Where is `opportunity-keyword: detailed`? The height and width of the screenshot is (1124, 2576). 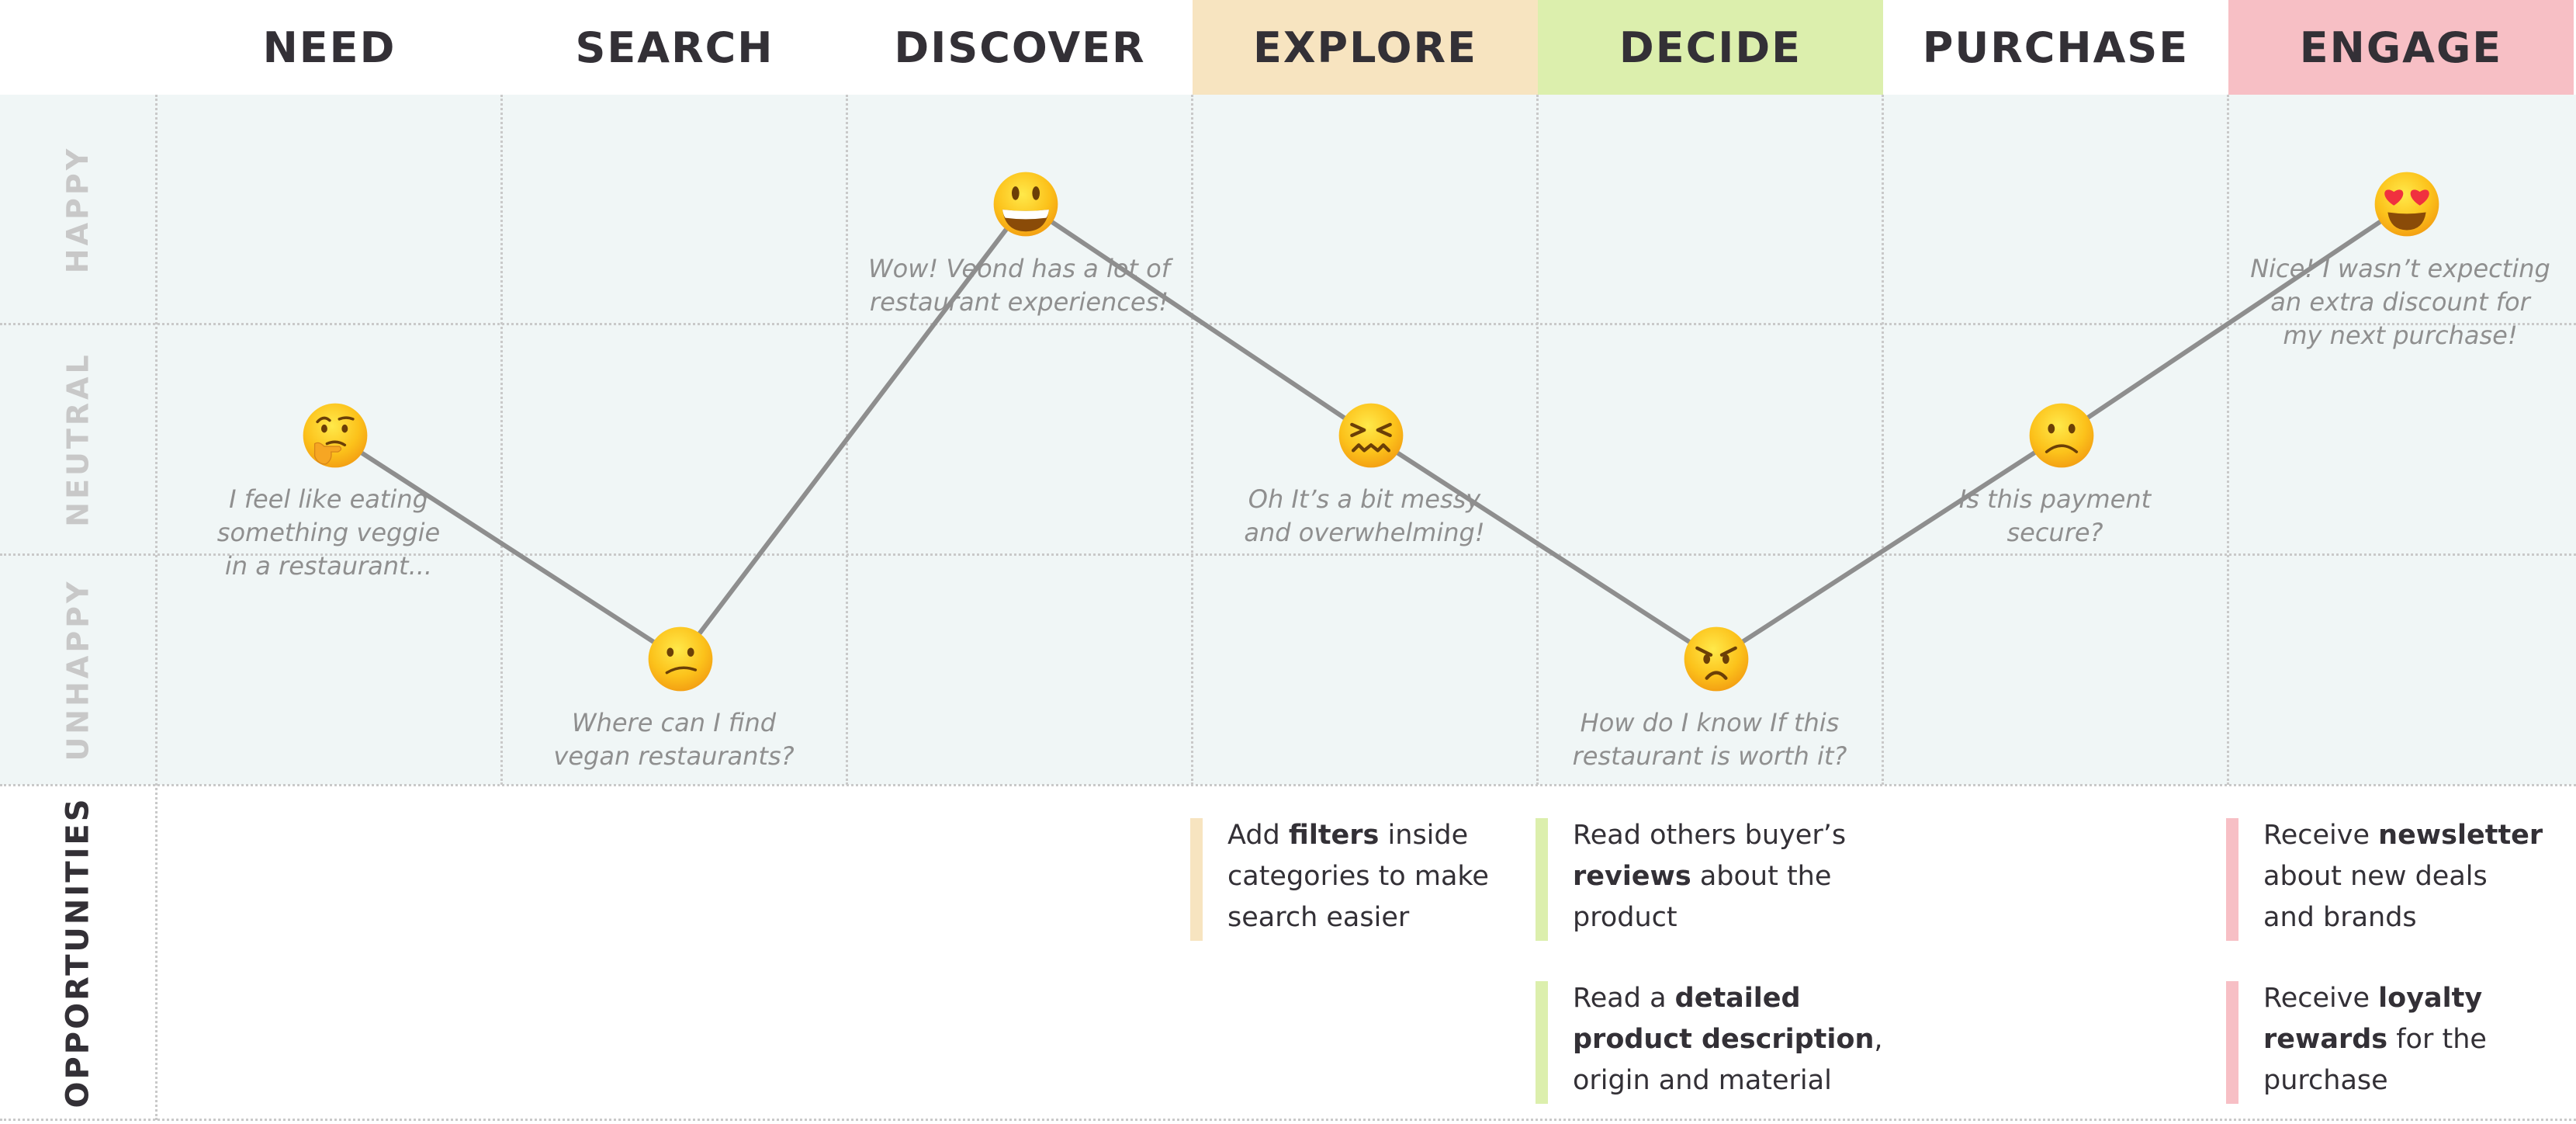 opportunity-keyword: detailed is located at coordinates (1737, 998).